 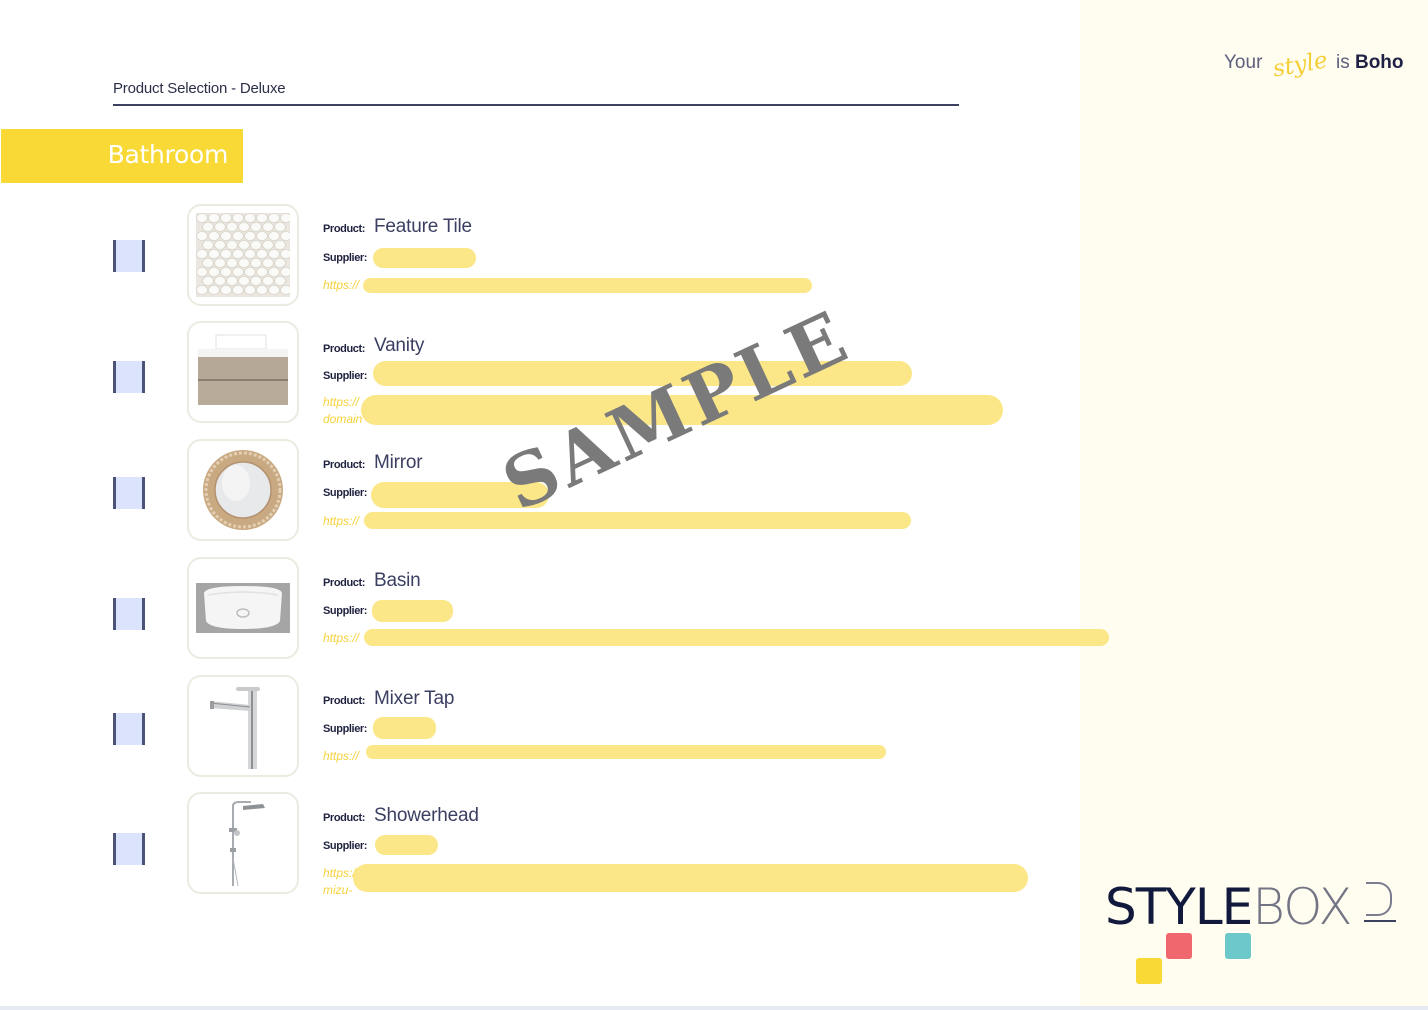 What do you see at coordinates (168, 154) in the screenshot?
I see `category-label: Bathroom` at bounding box center [168, 154].